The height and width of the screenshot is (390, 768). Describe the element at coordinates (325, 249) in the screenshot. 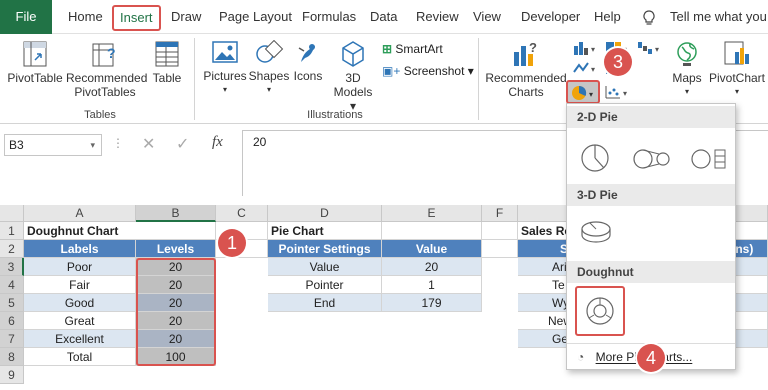

I see `cell-d2: Pointer Settings` at that location.